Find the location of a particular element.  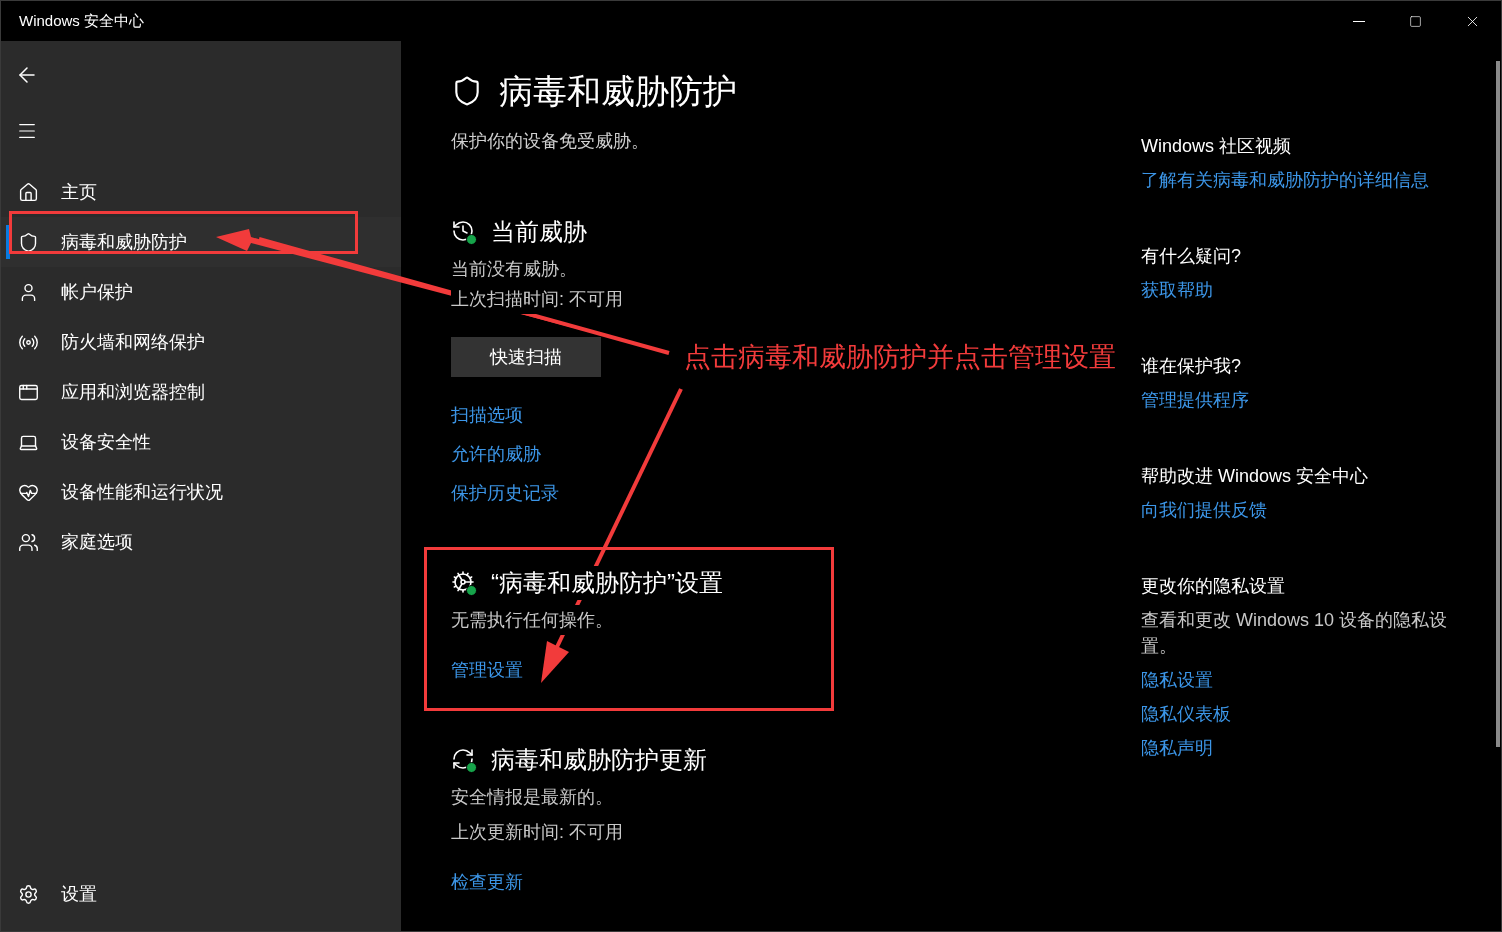

panel-heading: 有什么疑问? is located at coordinates (1191, 256).